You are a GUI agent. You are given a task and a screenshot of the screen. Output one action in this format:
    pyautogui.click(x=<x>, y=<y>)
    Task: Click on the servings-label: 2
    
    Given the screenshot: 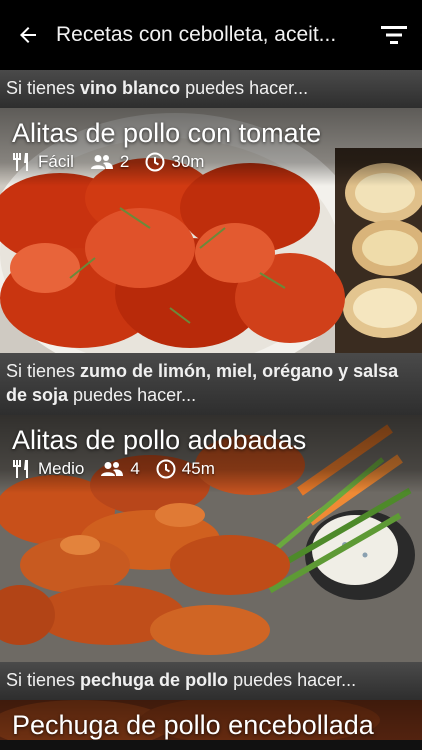 What is the action you would take?
    pyautogui.click(x=124, y=161)
    